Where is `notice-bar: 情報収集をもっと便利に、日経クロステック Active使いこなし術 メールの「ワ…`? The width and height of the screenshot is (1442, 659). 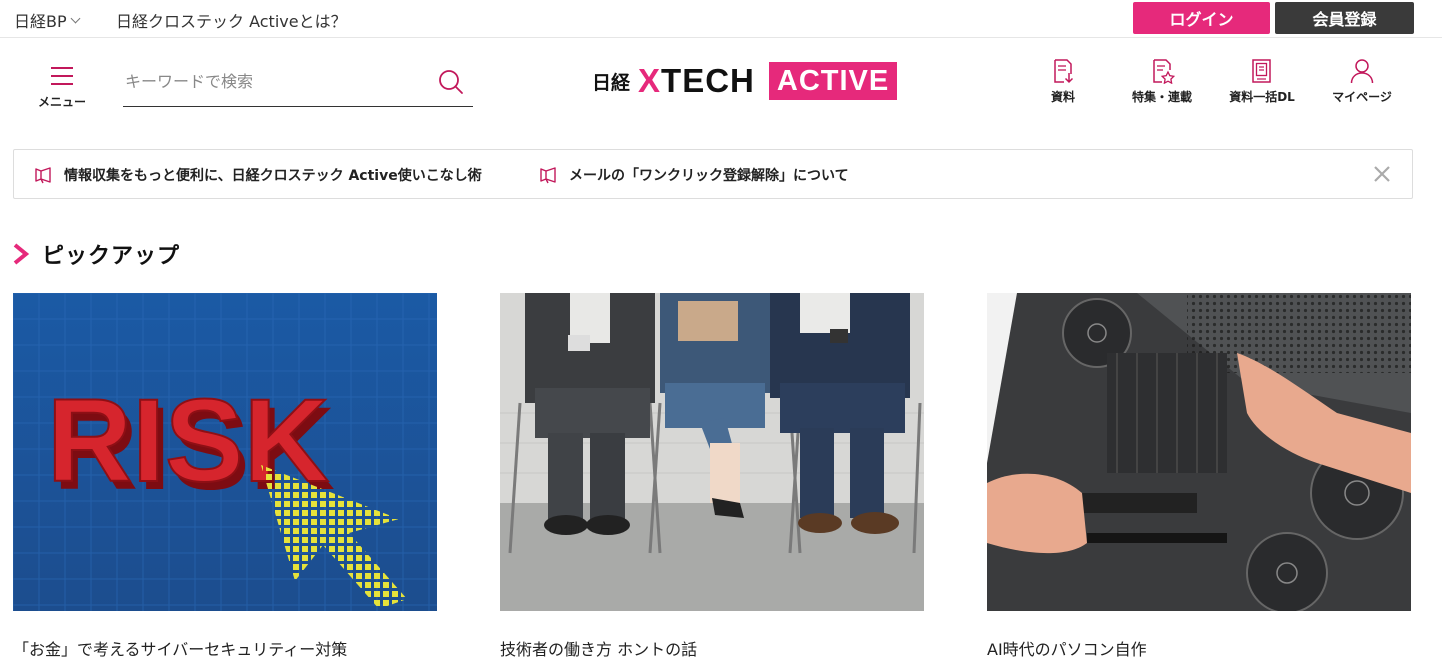
notice-bar: 情報収集をもっと便利に、日経クロステック Active使いこなし術 メールの「ワ… is located at coordinates (713, 174).